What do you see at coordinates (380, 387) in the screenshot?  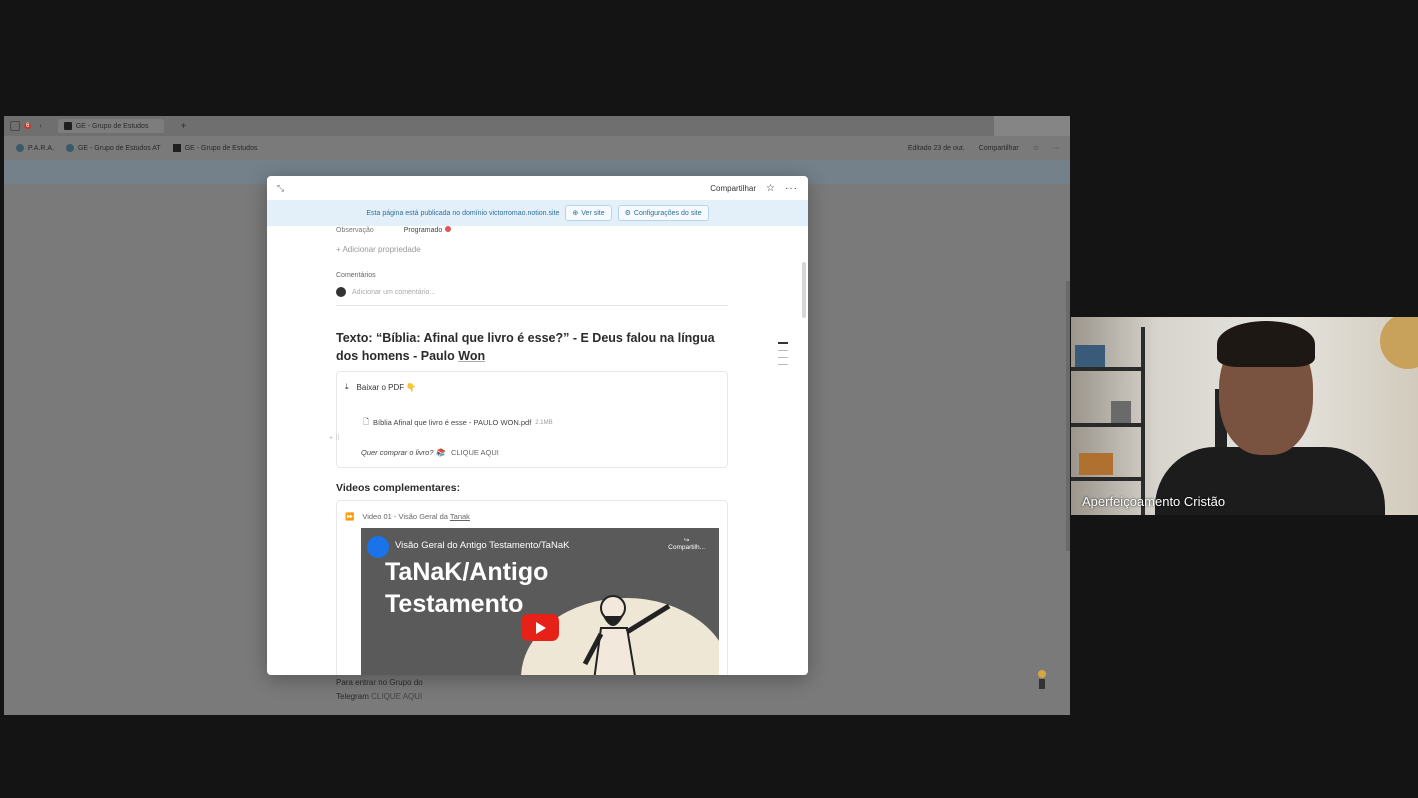 I see `download-pdf-row: ⤓ Baixar o PDF 👇` at bounding box center [380, 387].